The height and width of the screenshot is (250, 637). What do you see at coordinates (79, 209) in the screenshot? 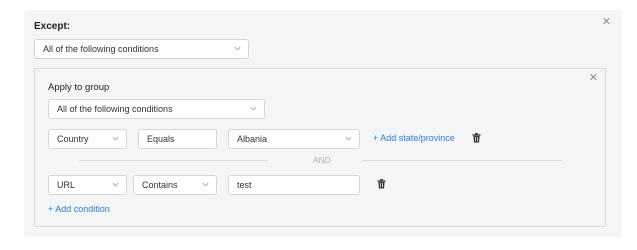
I see `add-condition-link: + Add condition` at bounding box center [79, 209].